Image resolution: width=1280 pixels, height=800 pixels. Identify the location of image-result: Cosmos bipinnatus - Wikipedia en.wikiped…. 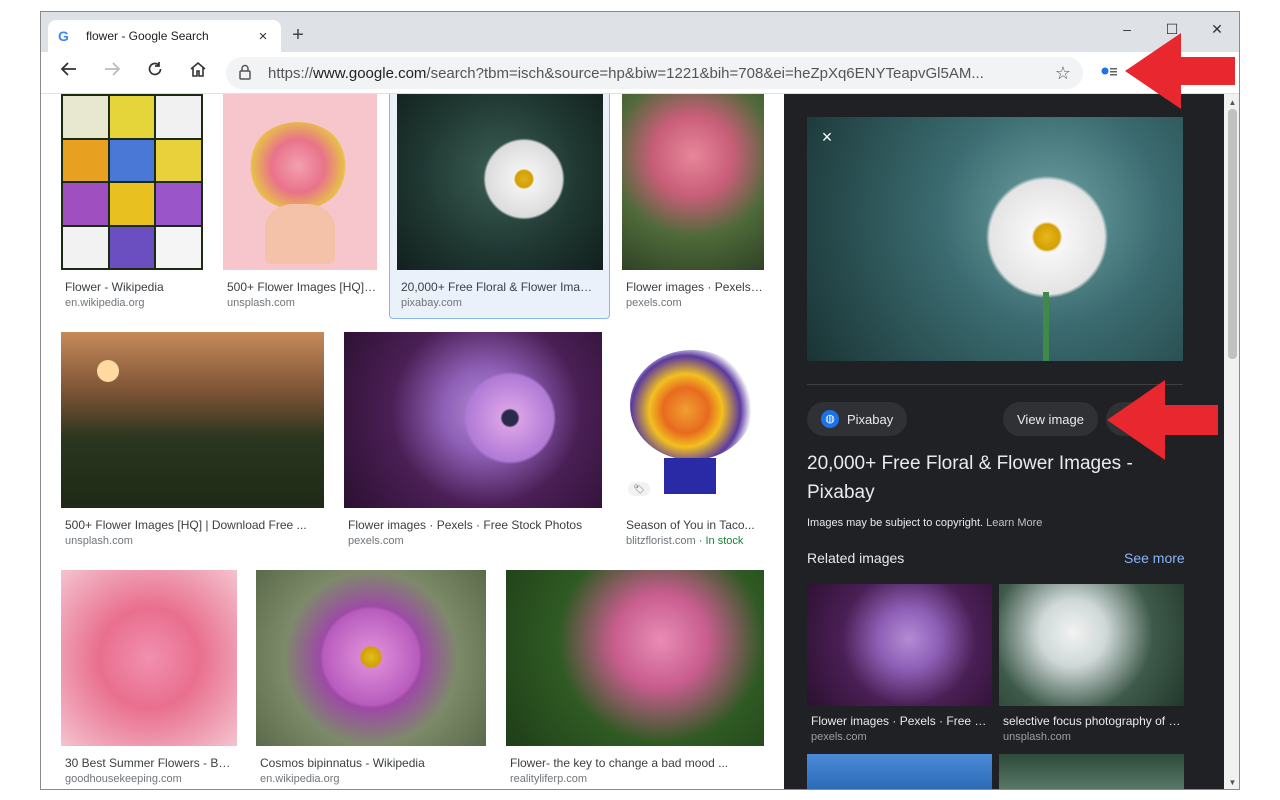
(371, 679).